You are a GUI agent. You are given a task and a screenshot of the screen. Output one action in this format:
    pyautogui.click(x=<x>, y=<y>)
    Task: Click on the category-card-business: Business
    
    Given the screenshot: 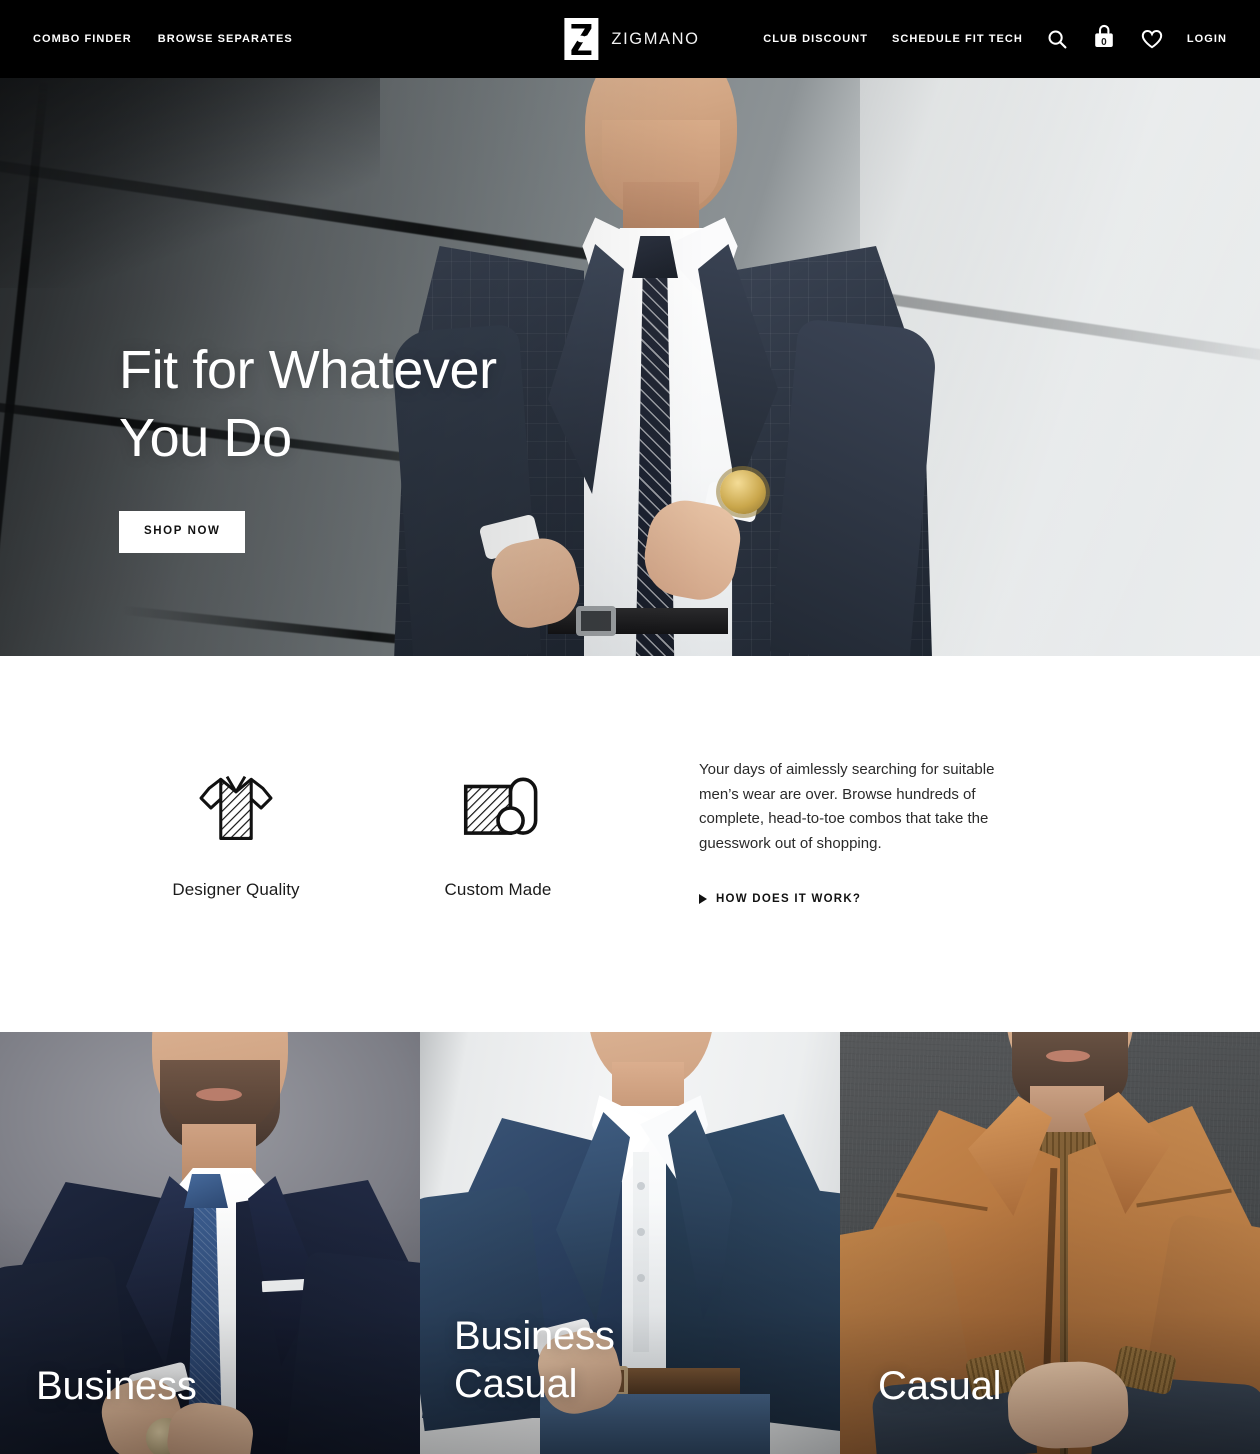 What is the action you would take?
    pyautogui.click(x=210, y=1243)
    